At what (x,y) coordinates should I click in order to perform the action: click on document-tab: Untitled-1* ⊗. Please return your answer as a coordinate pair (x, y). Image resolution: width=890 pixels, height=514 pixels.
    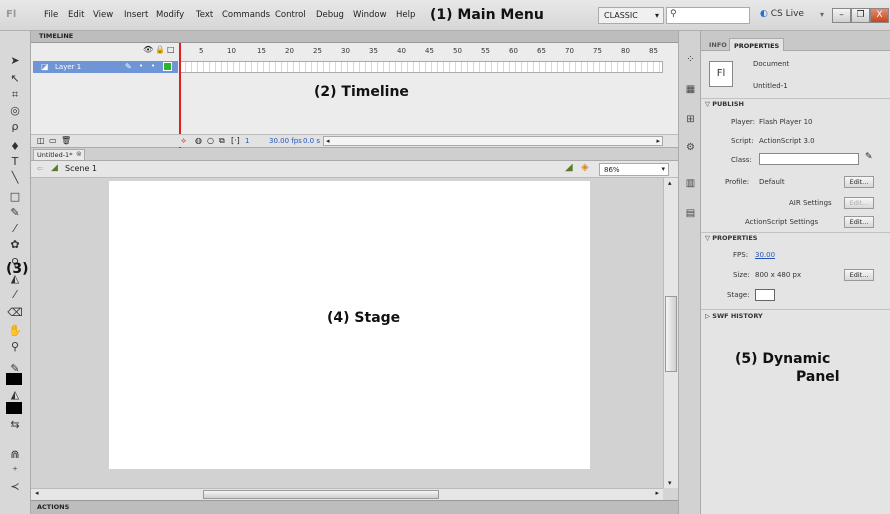
    Looking at the image, I should click on (59, 154).